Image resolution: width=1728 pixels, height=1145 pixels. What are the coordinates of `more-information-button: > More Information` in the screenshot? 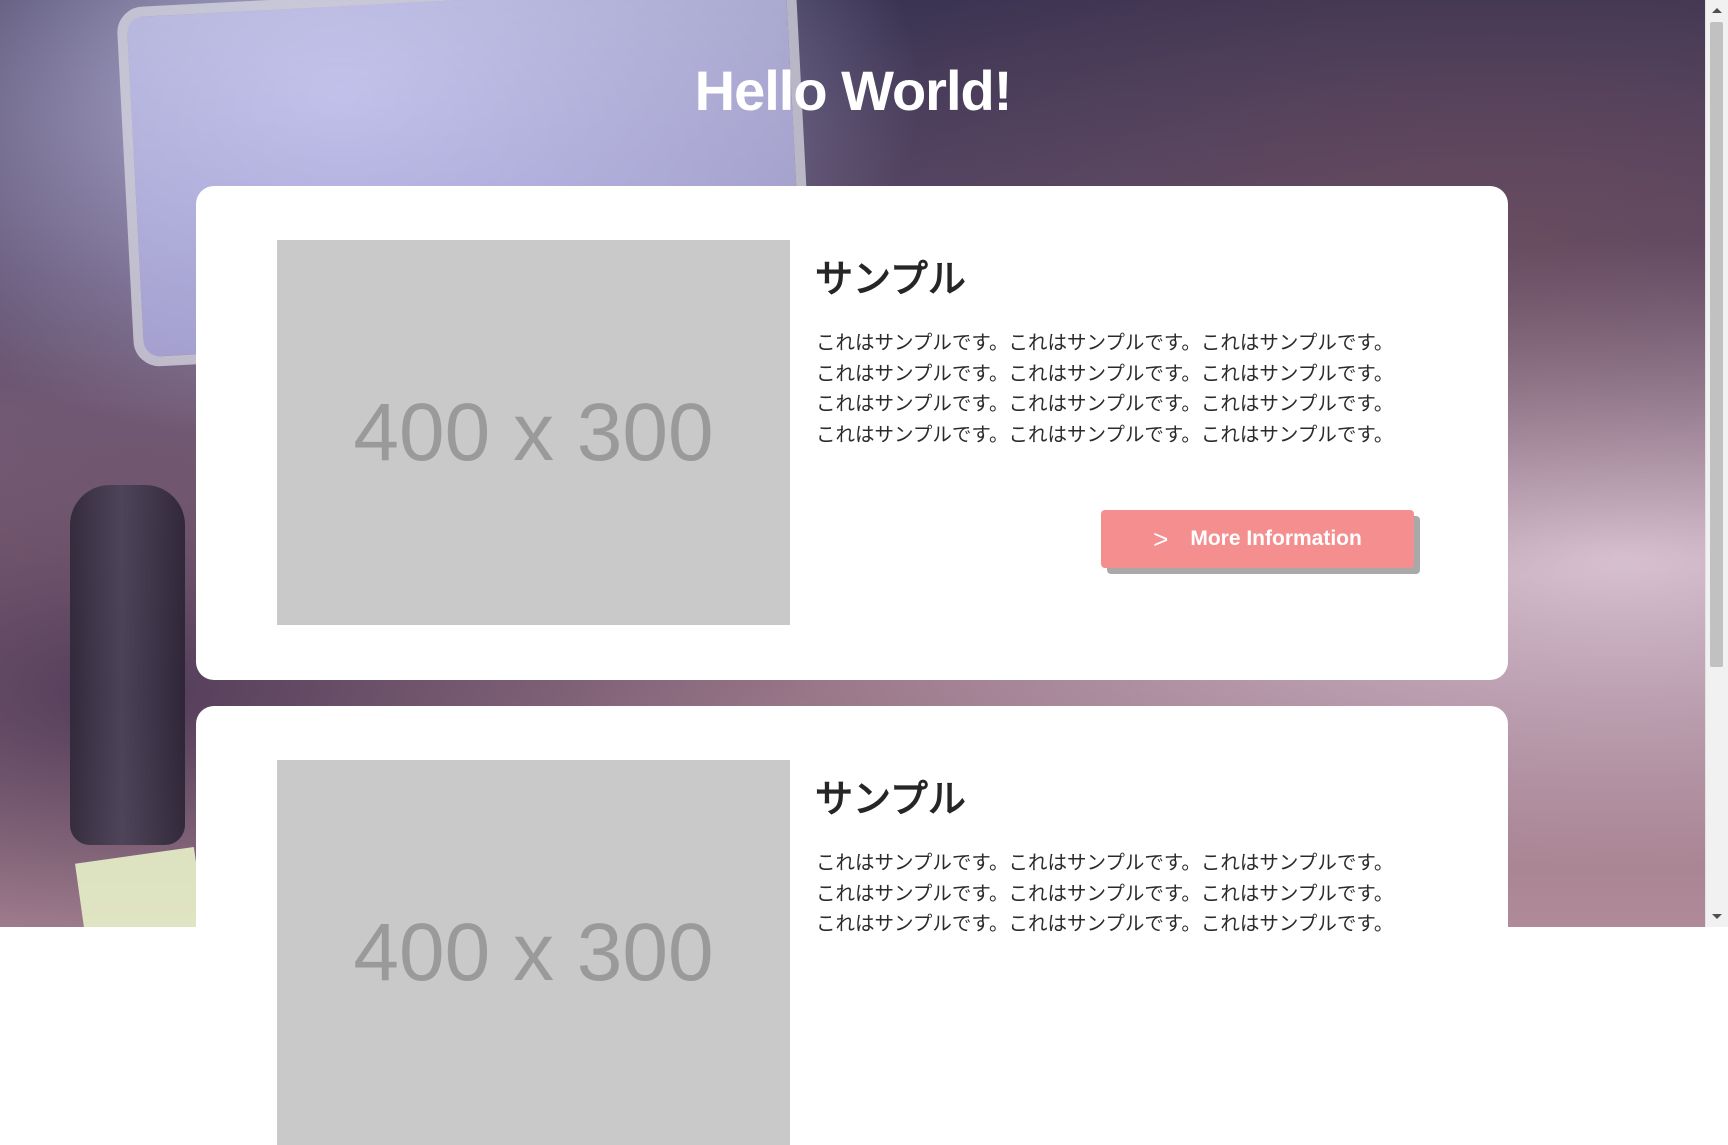 It's located at (1257, 539).